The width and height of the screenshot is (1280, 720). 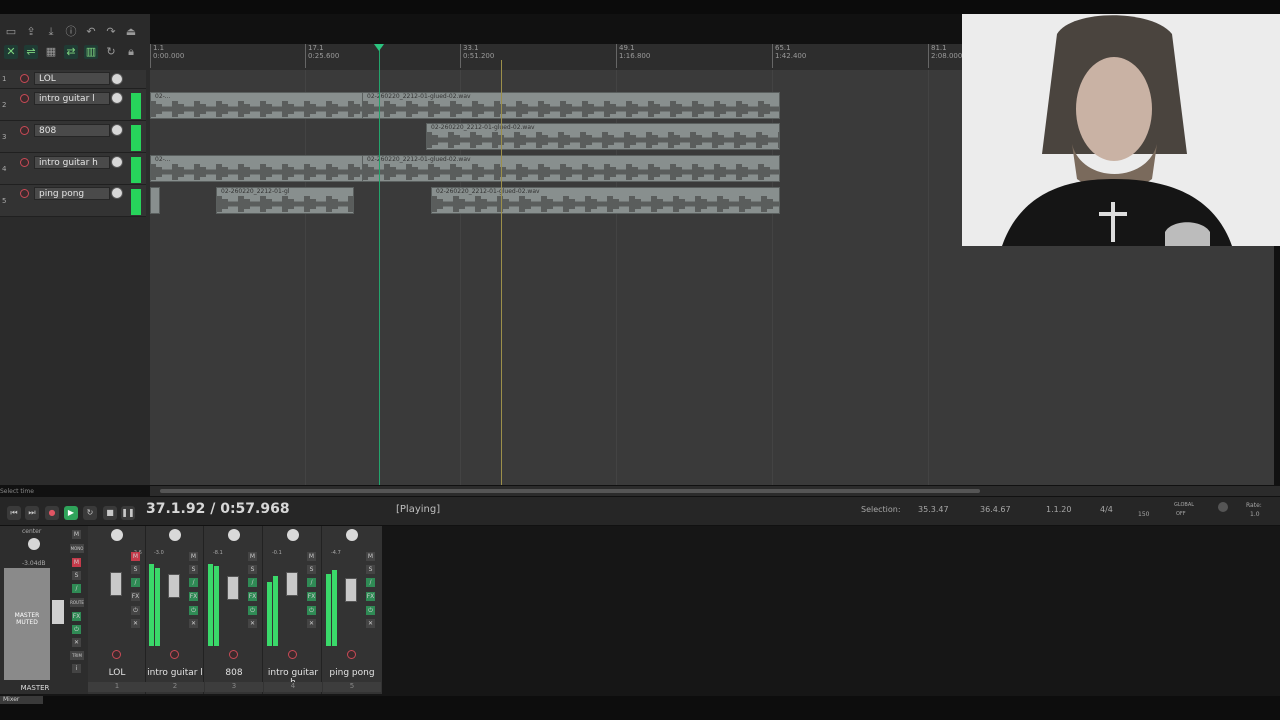 What do you see at coordinates (11, 32) in the screenshot?
I see `new-project-icon: ▭` at bounding box center [11, 32].